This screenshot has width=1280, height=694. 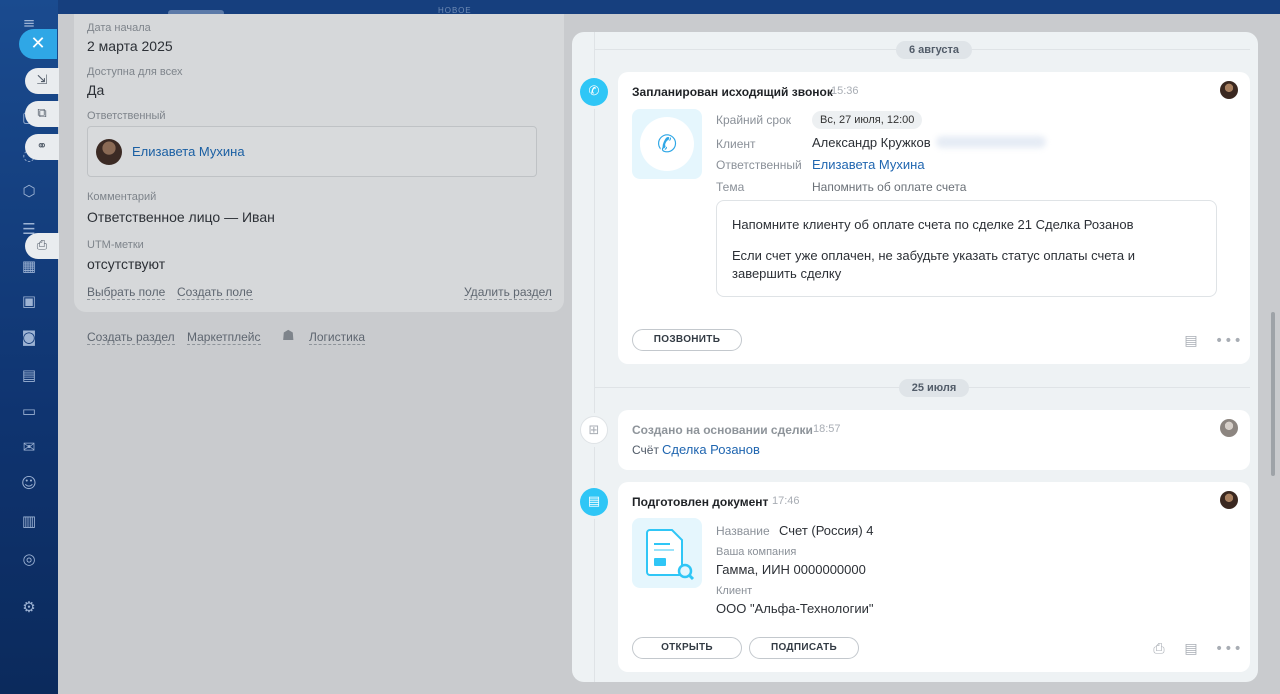 What do you see at coordinates (29, 559) in the screenshot?
I see `sites-icon: ◎` at bounding box center [29, 559].